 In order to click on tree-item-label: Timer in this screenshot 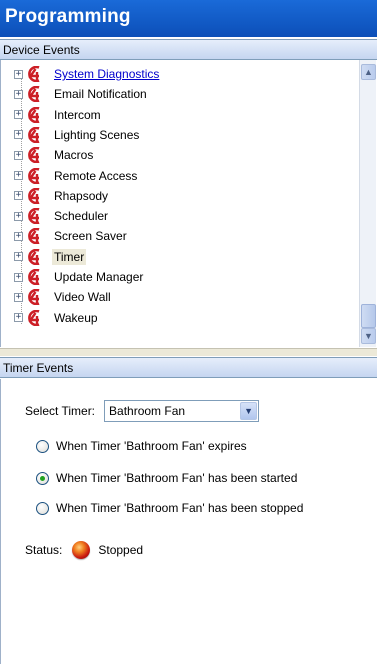, I will do `click(69, 256)`.